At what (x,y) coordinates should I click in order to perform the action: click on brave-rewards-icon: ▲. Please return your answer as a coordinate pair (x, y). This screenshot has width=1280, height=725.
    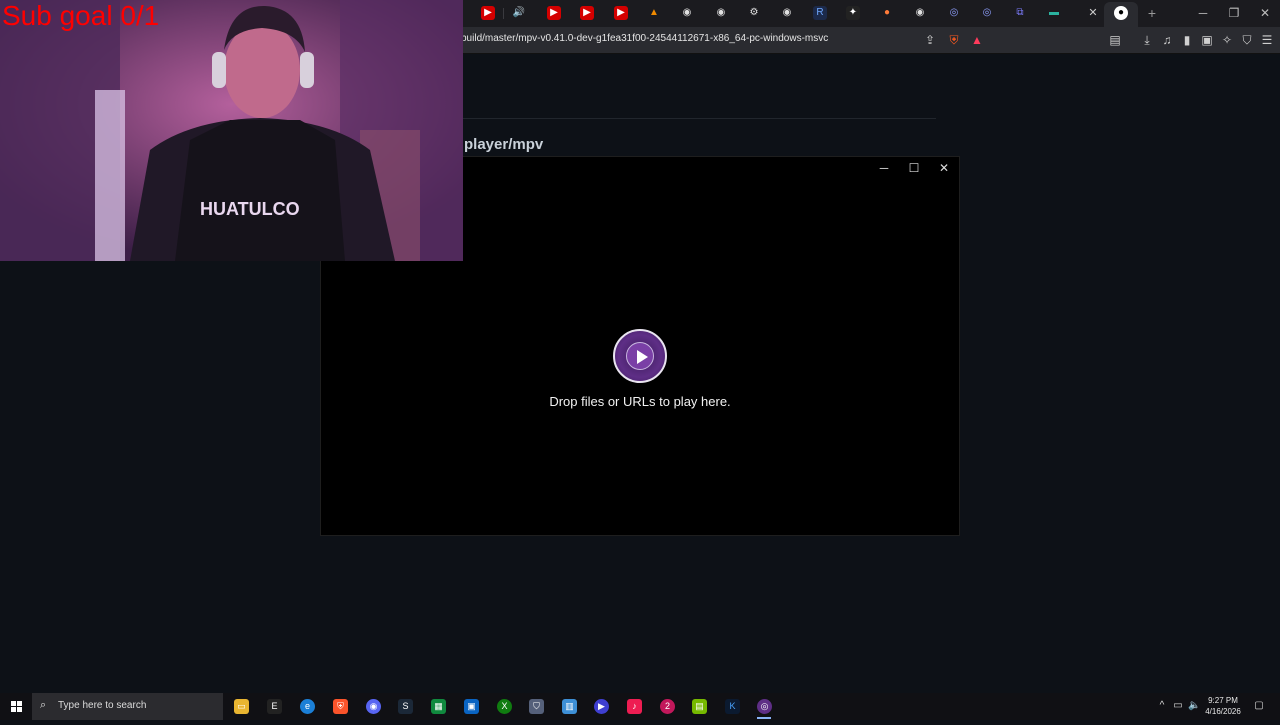
    Looking at the image, I should click on (977, 40).